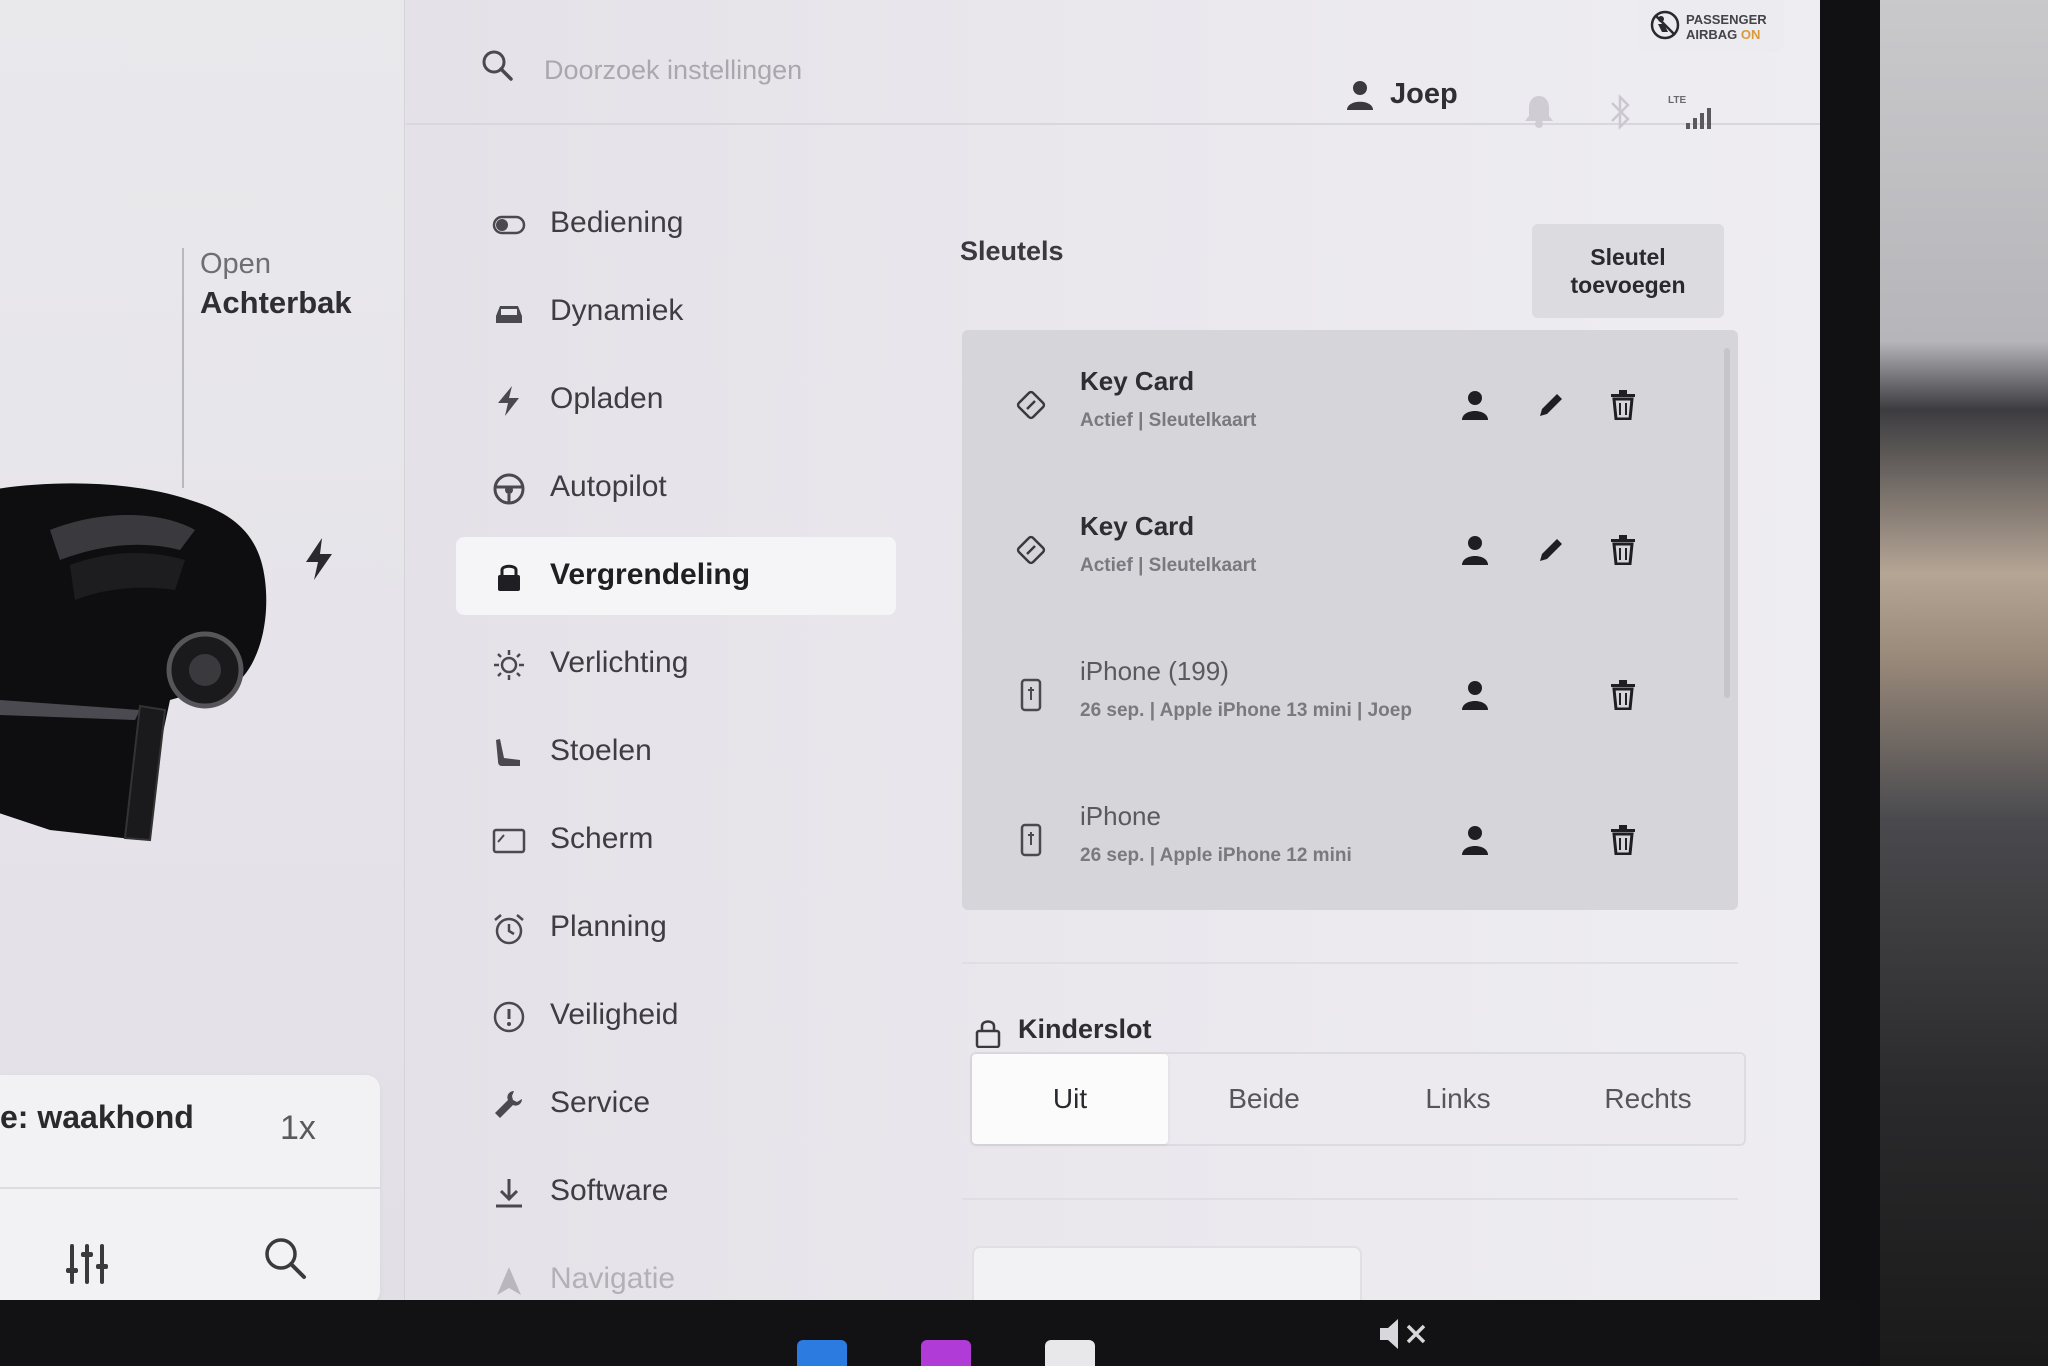  What do you see at coordinates (676, 1016) in the screenshot?
I see `nav-item-veiligheid: Veiligheid` at bounding box center [676, 1016].